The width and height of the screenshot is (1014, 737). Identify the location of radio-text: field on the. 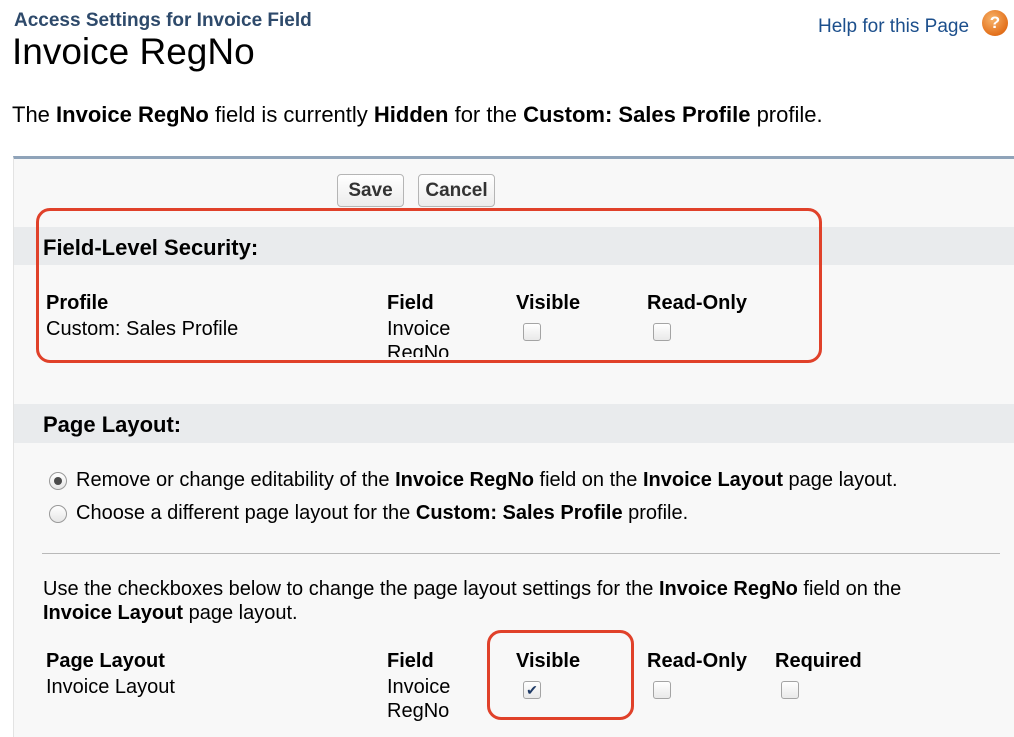
(588, 480).